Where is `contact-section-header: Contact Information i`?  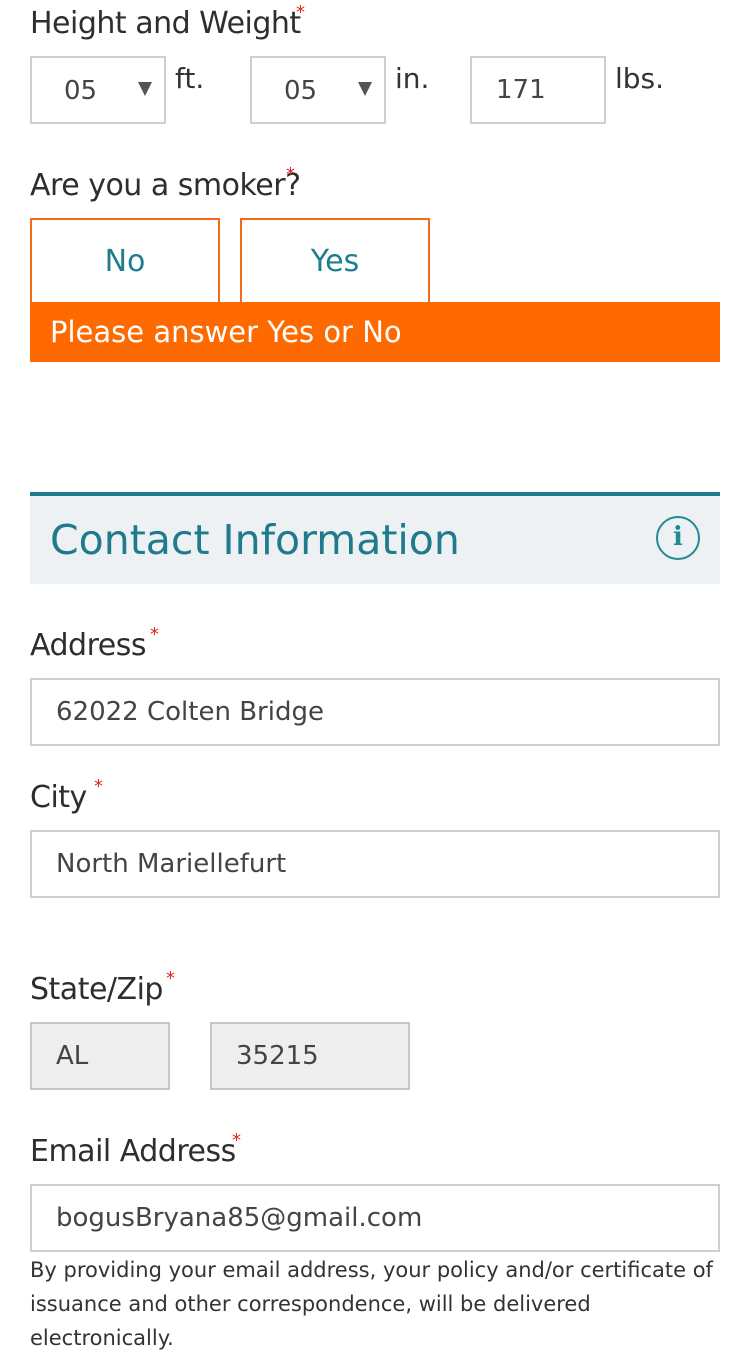 contact-section-header: Contact Information i is located at coordinates (375, 538).